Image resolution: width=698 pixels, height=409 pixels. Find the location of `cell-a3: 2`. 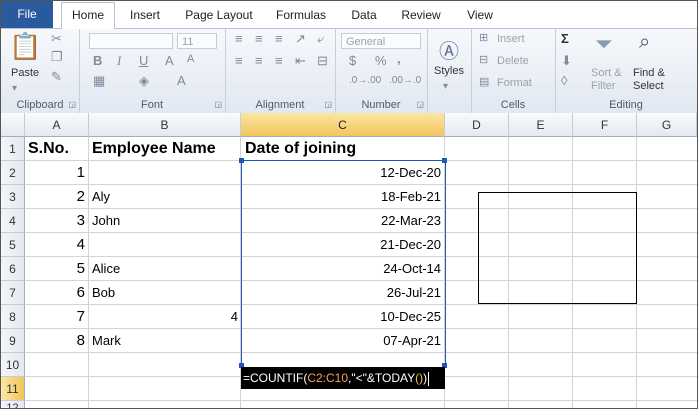

cell-a3: 2 is located at coordinates (55, 197).